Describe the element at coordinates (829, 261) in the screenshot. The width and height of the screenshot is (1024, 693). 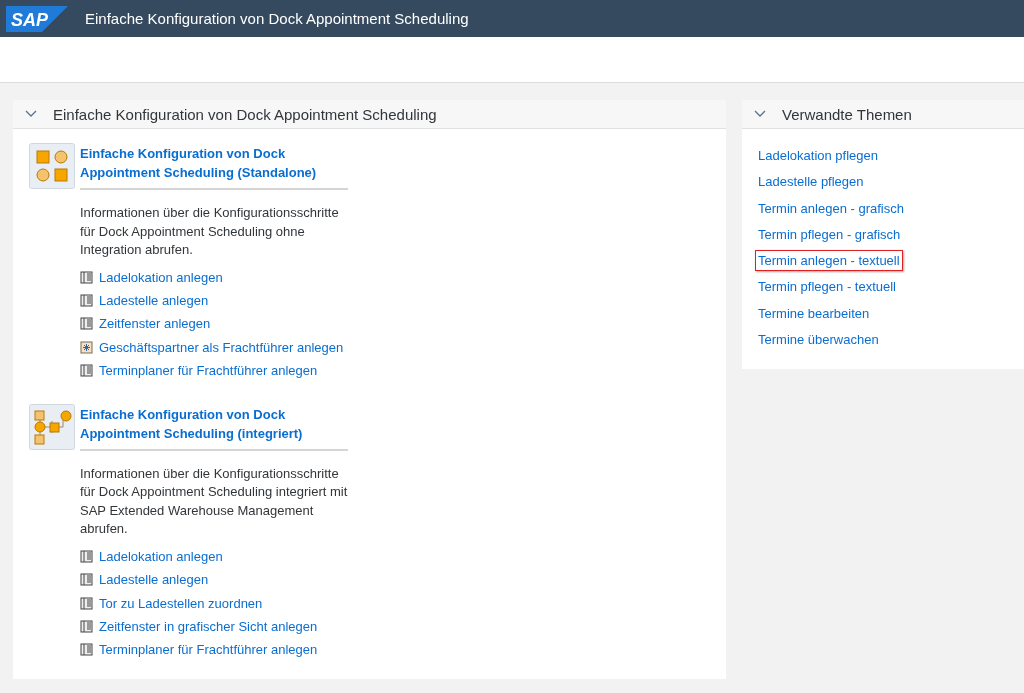
I see `related-topic-link: Termin anlegen - textuell` at that location.